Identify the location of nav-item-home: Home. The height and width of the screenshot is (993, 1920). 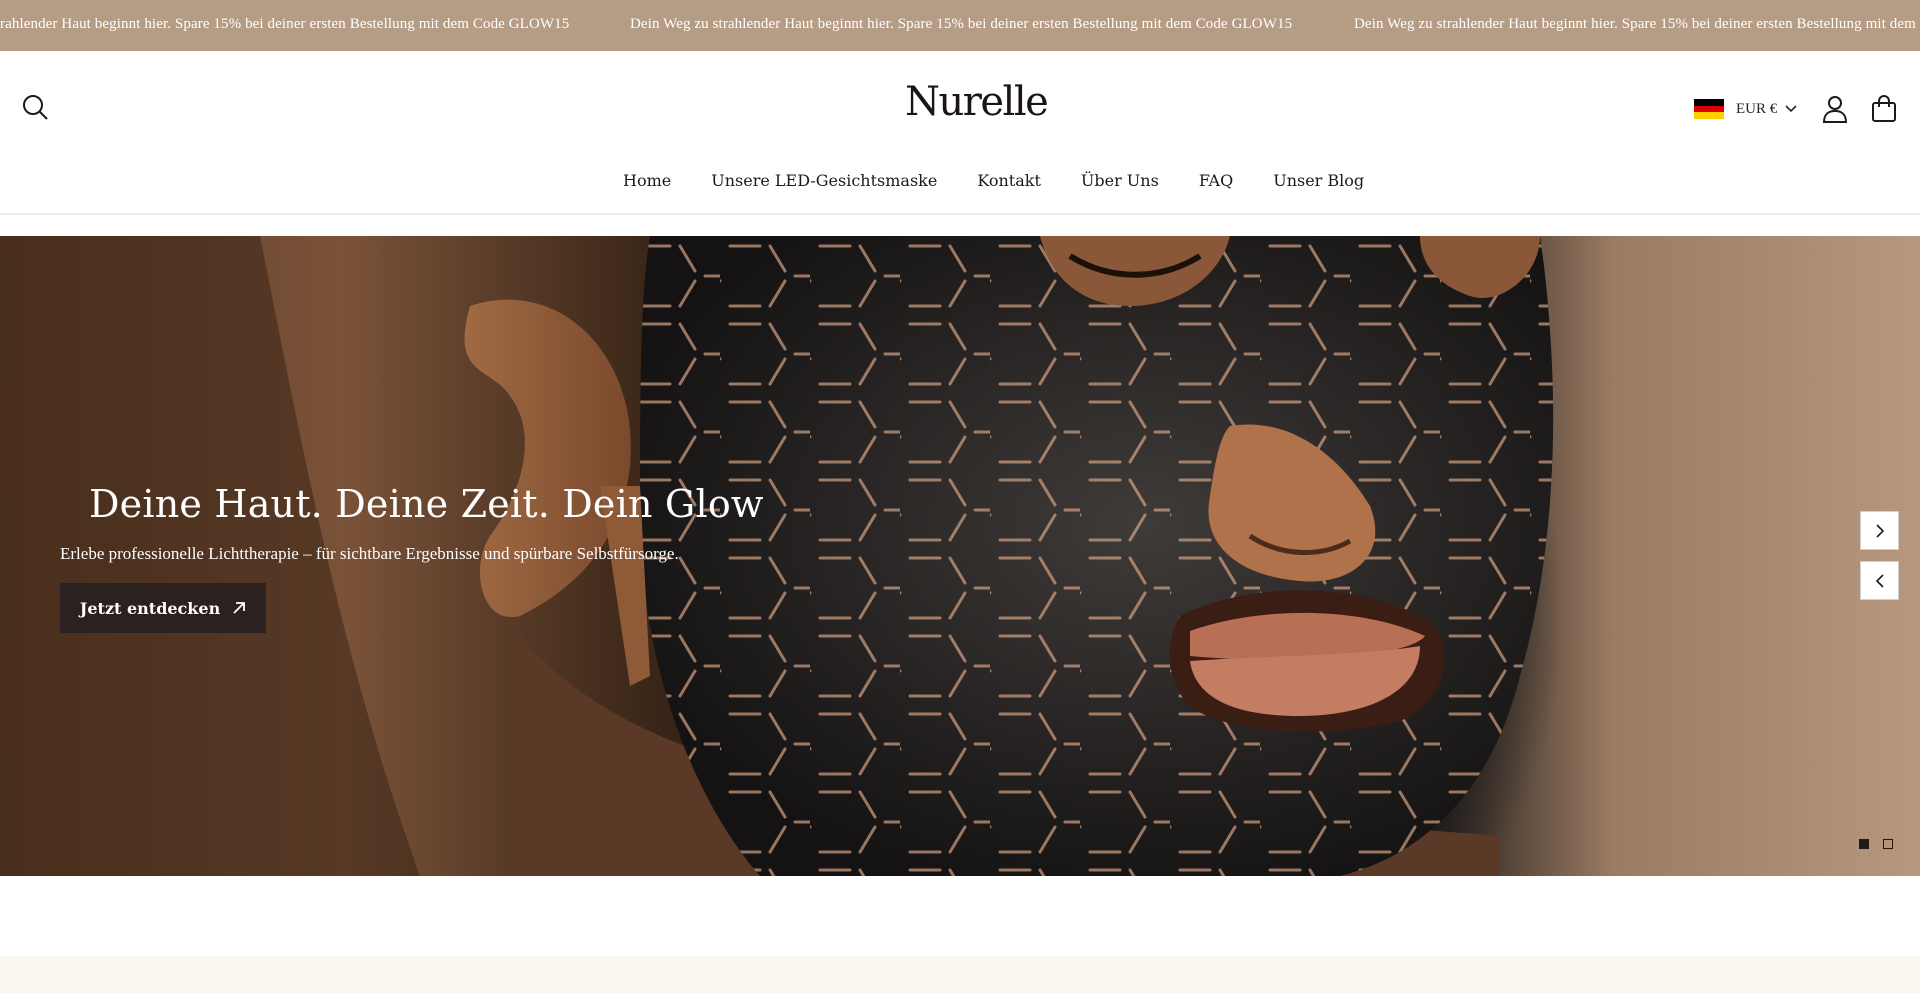
(647, 180).